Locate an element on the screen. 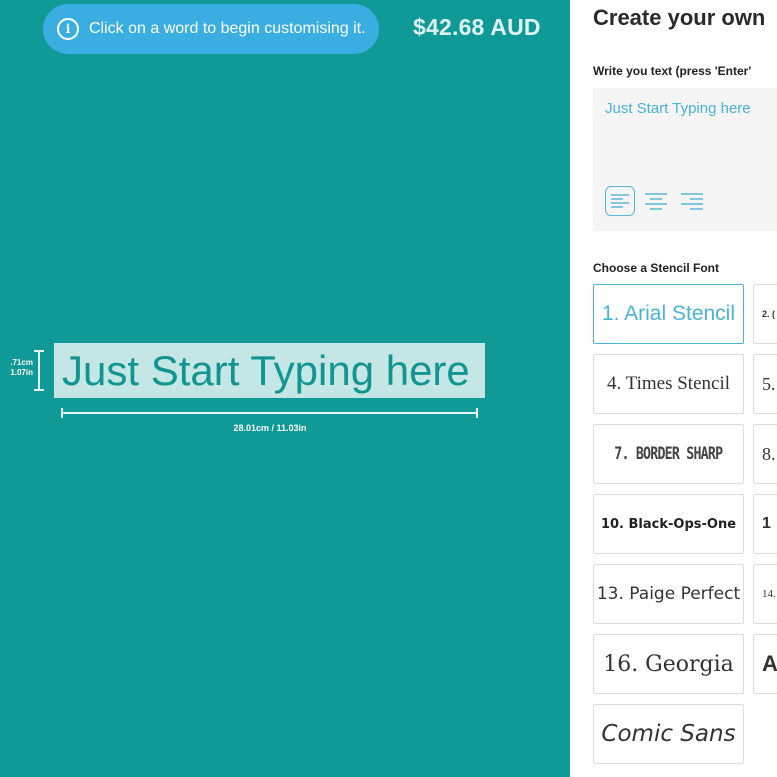 The height and width of the screenshot is (777, 777). width-dimension-label: 28.01cm / 11.03in is located at coordinates (270, 428).